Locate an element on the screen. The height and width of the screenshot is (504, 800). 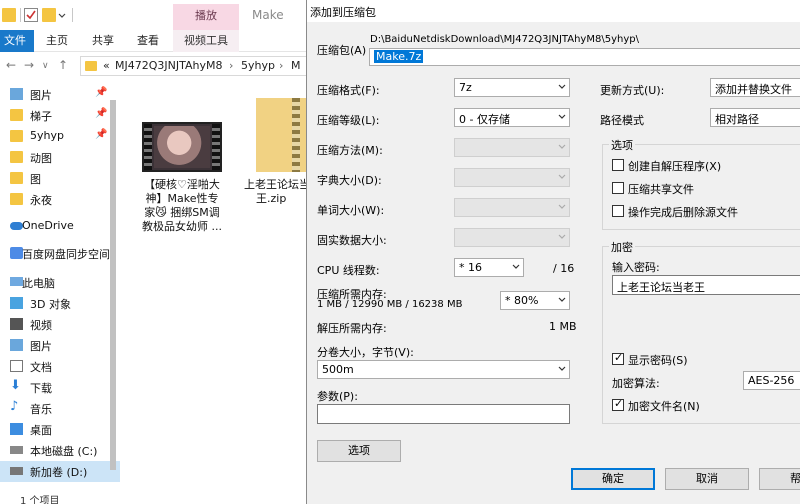
breadcrumb-prefix: « is located at coordinates (106, 65).